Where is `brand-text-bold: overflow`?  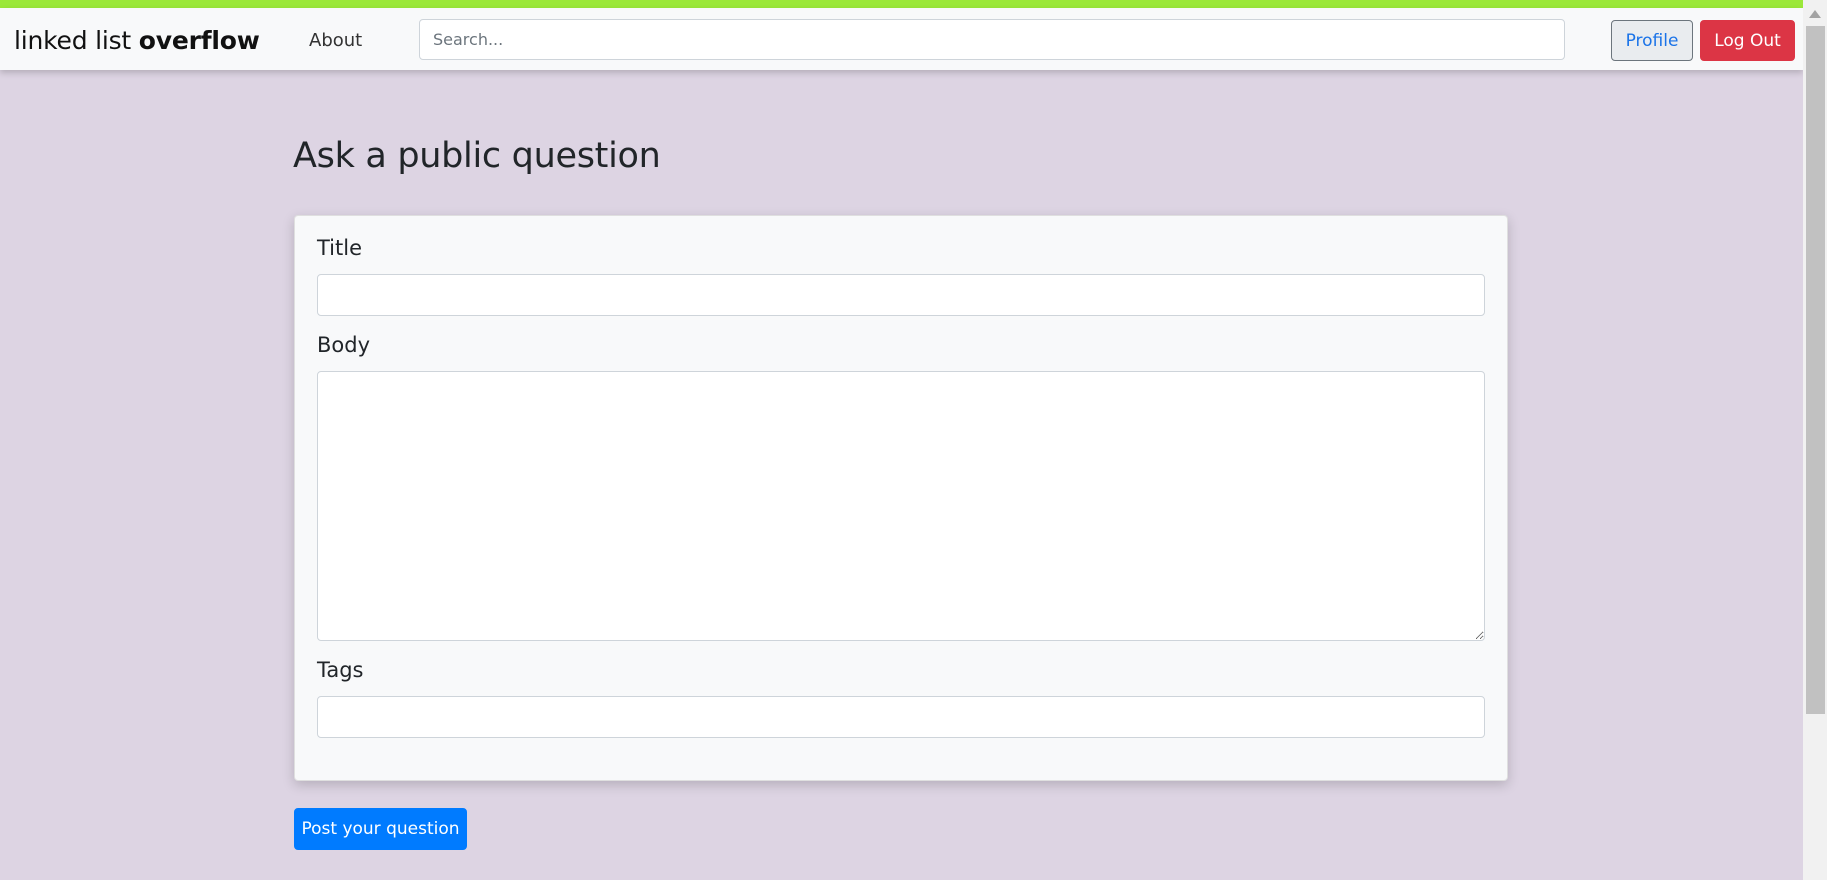
brand-text-bold: overflow is located at coordinates (199, 40).